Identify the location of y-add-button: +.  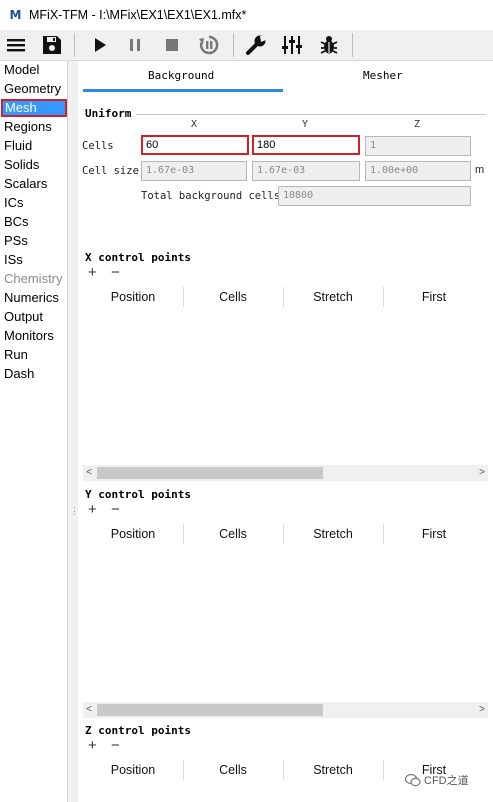
(92, 509).